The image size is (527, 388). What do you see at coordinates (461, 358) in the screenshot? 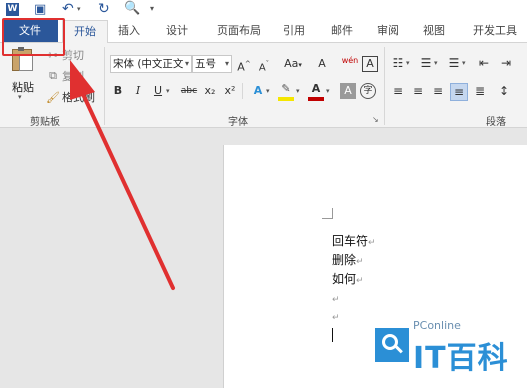
I see `watermark-title: IT百科` at bounding box center [461, 358].